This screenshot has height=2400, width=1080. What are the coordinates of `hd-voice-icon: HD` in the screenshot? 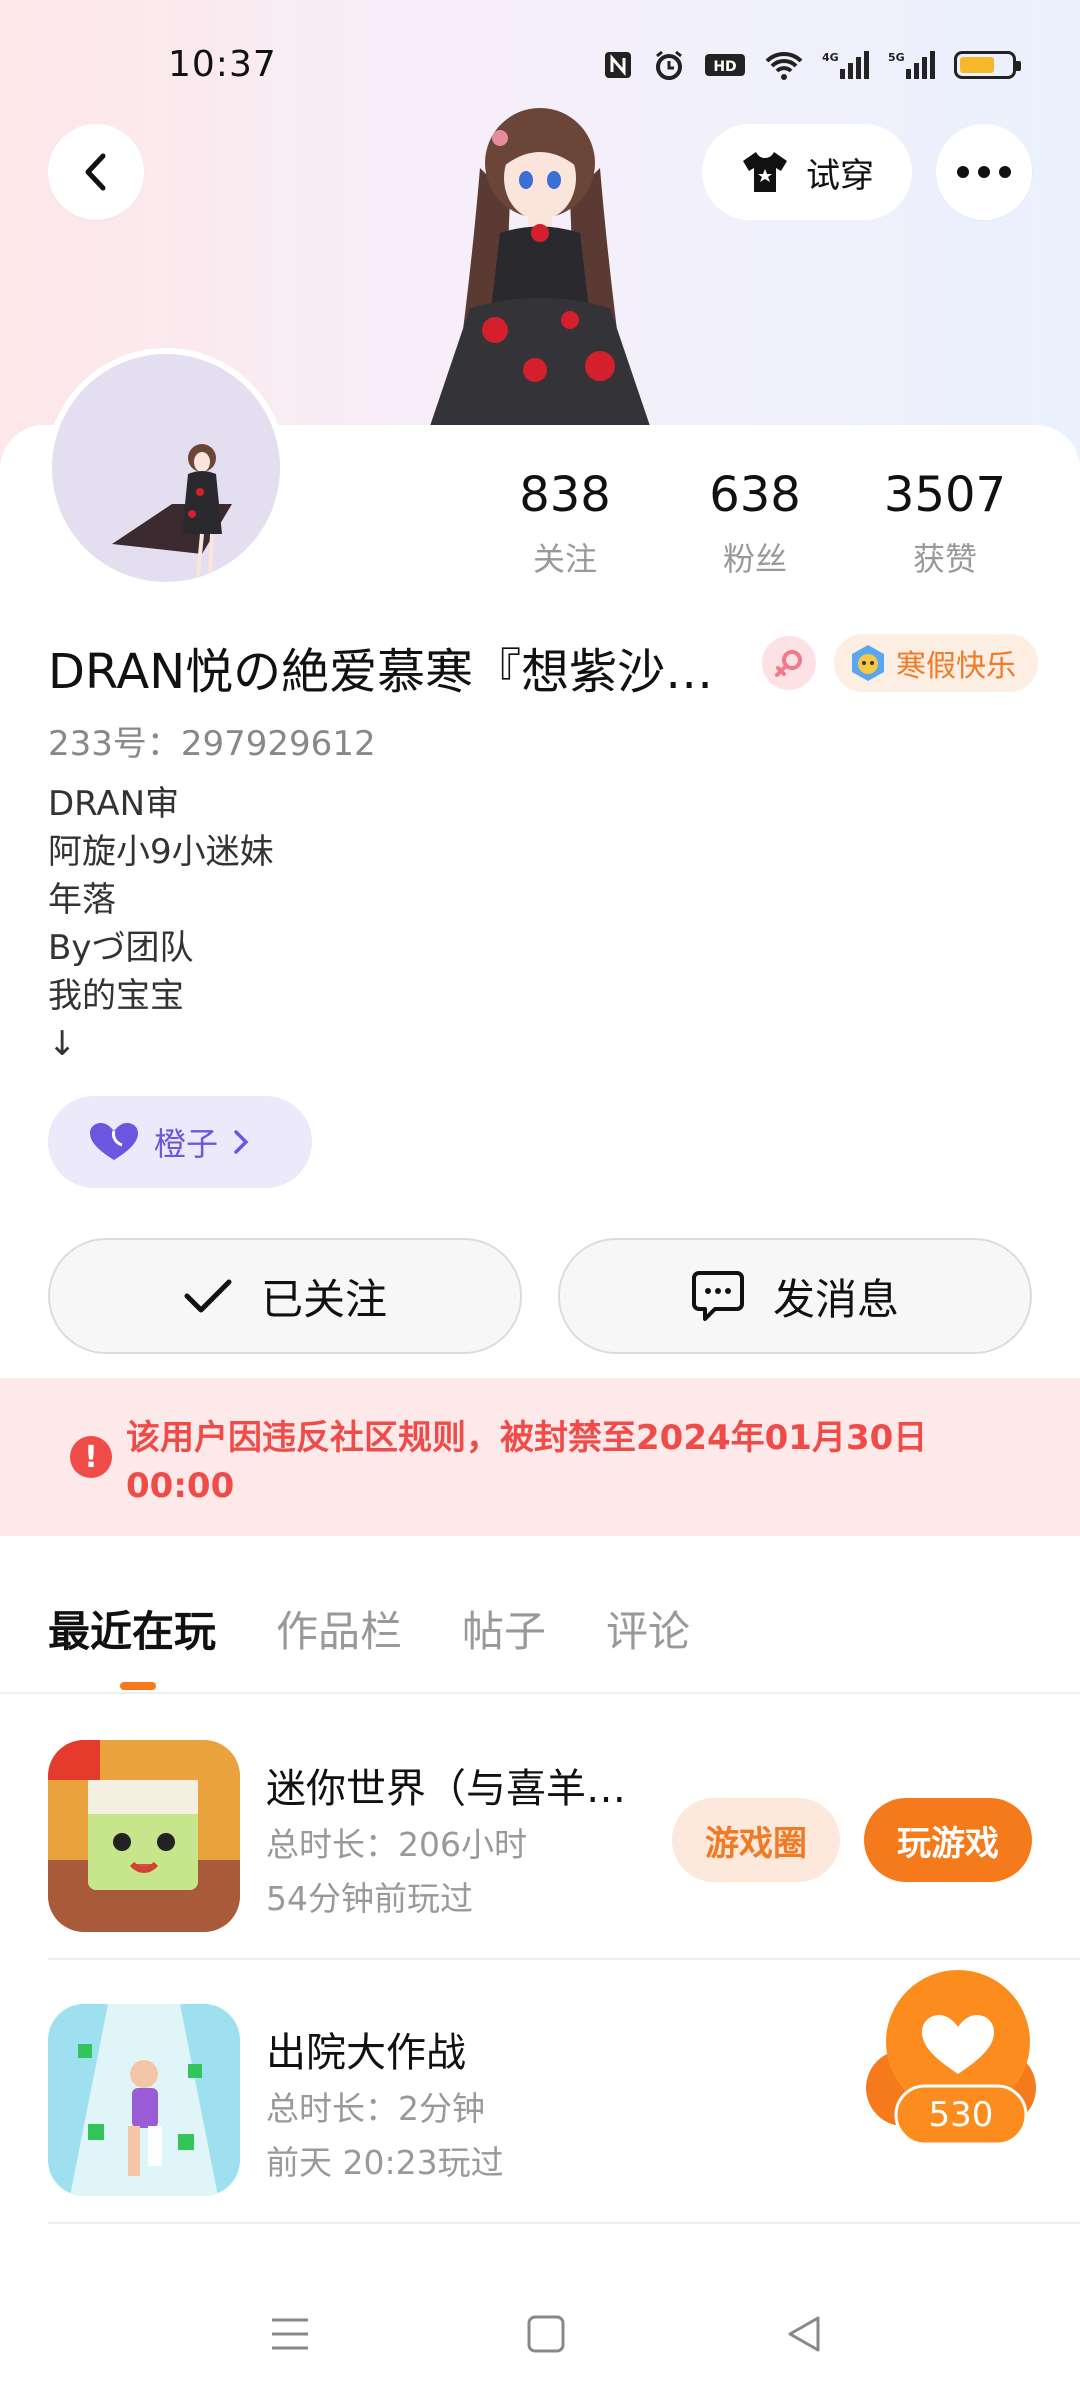 It's located at (725, 65).